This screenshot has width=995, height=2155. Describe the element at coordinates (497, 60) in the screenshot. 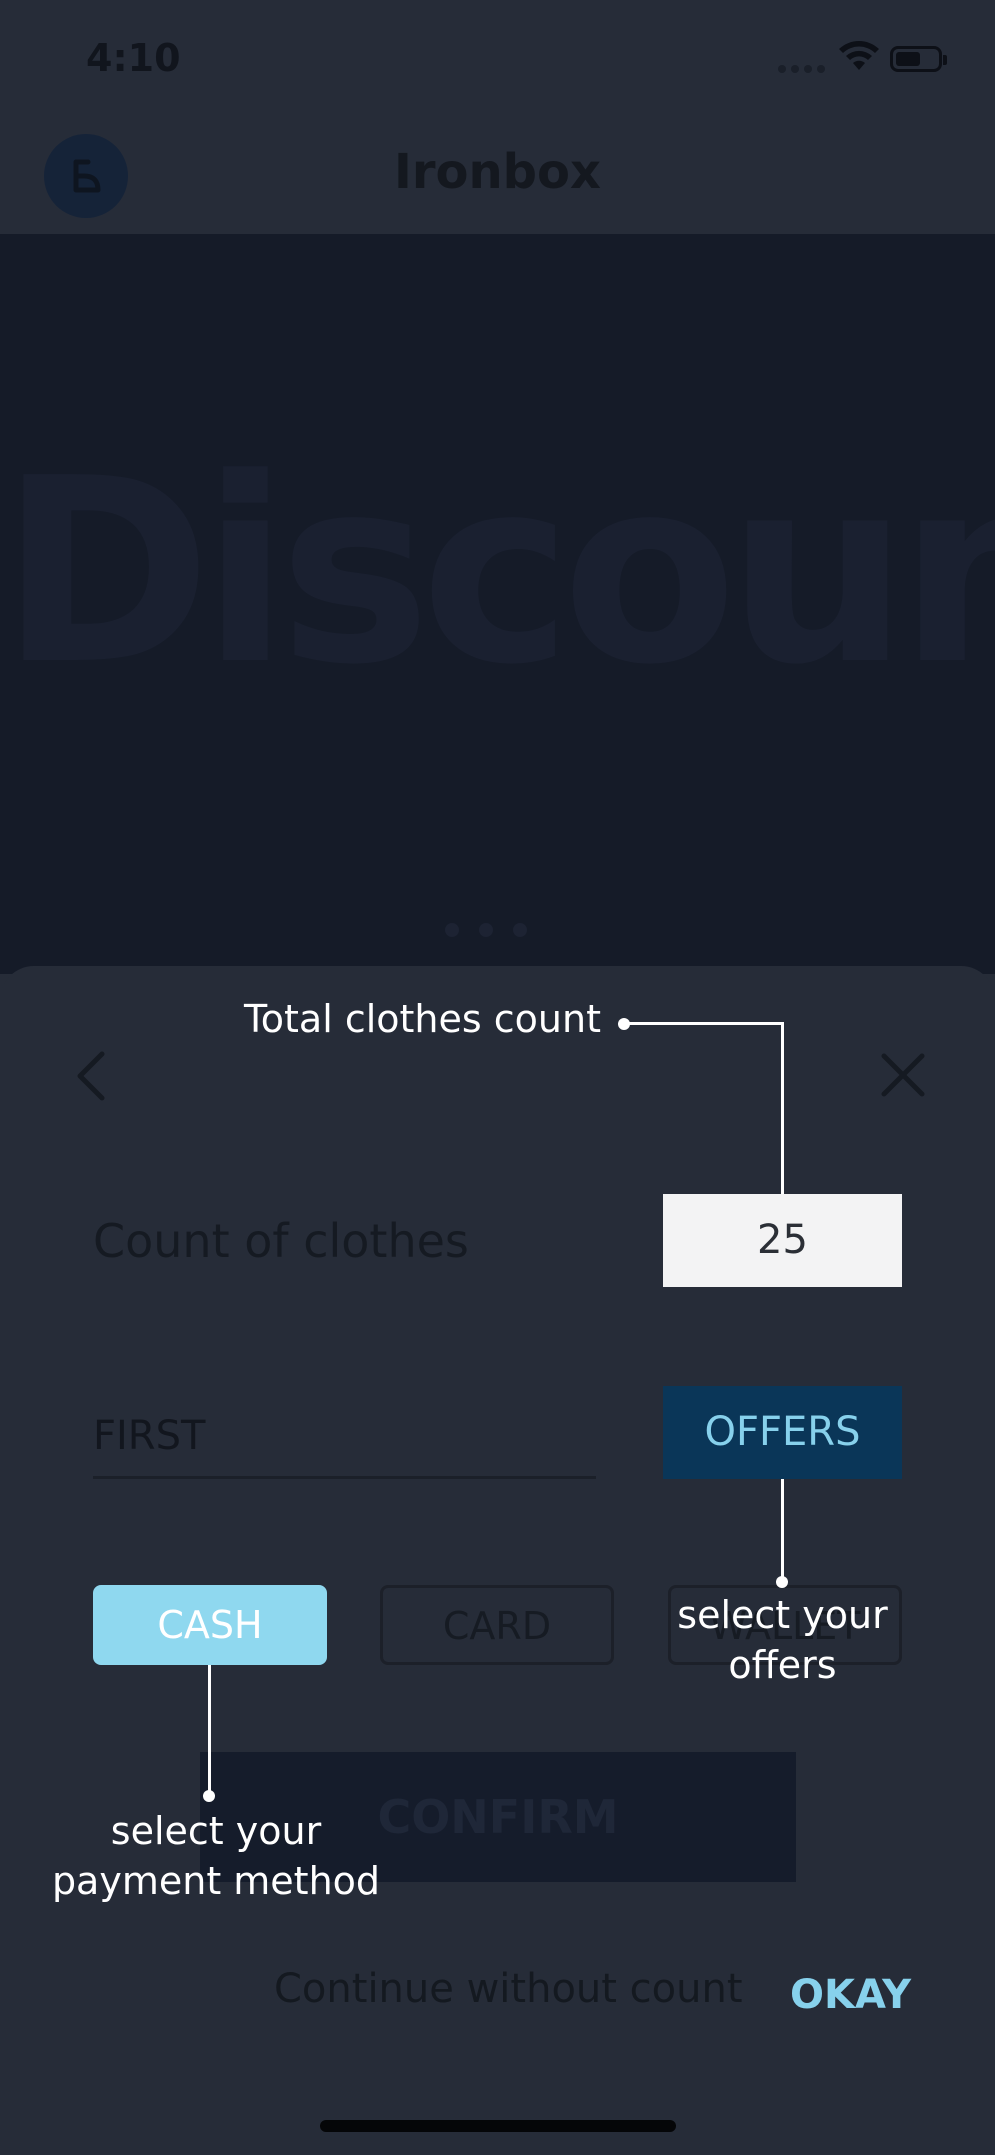

I see `status-bar: 4:10` at that location.